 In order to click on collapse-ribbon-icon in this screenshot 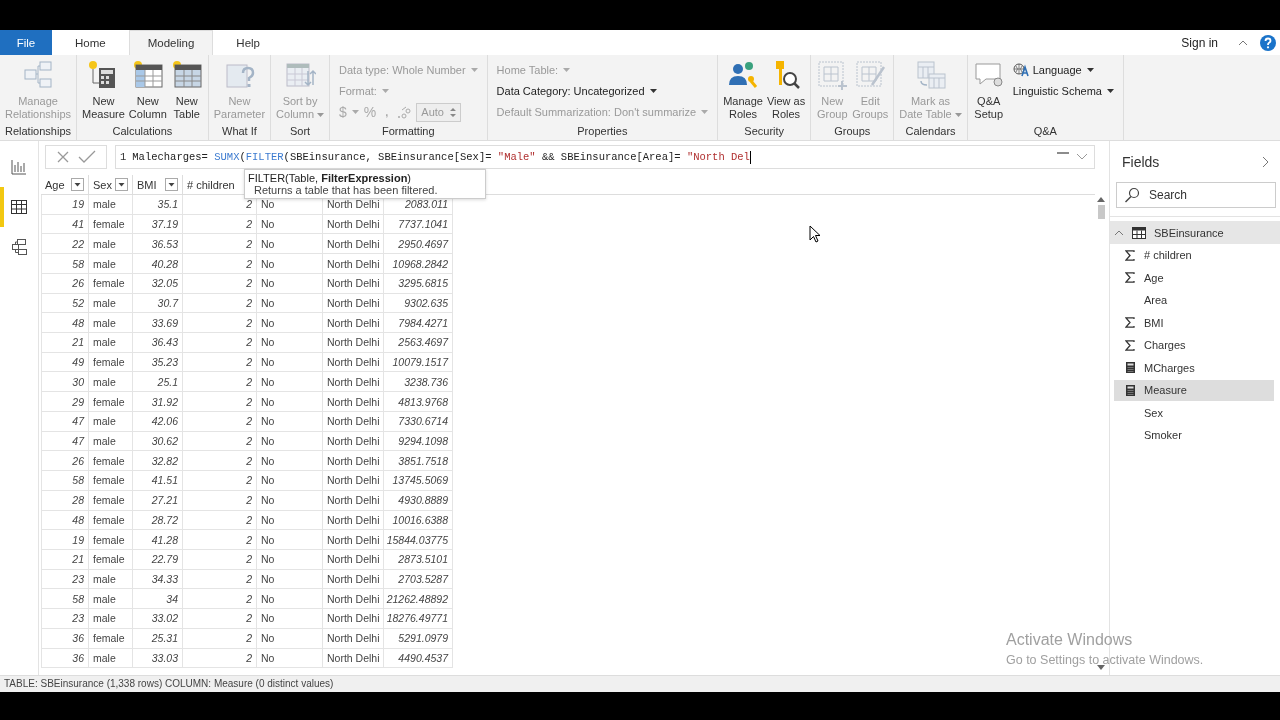, I will do `click(1243, 42)`.